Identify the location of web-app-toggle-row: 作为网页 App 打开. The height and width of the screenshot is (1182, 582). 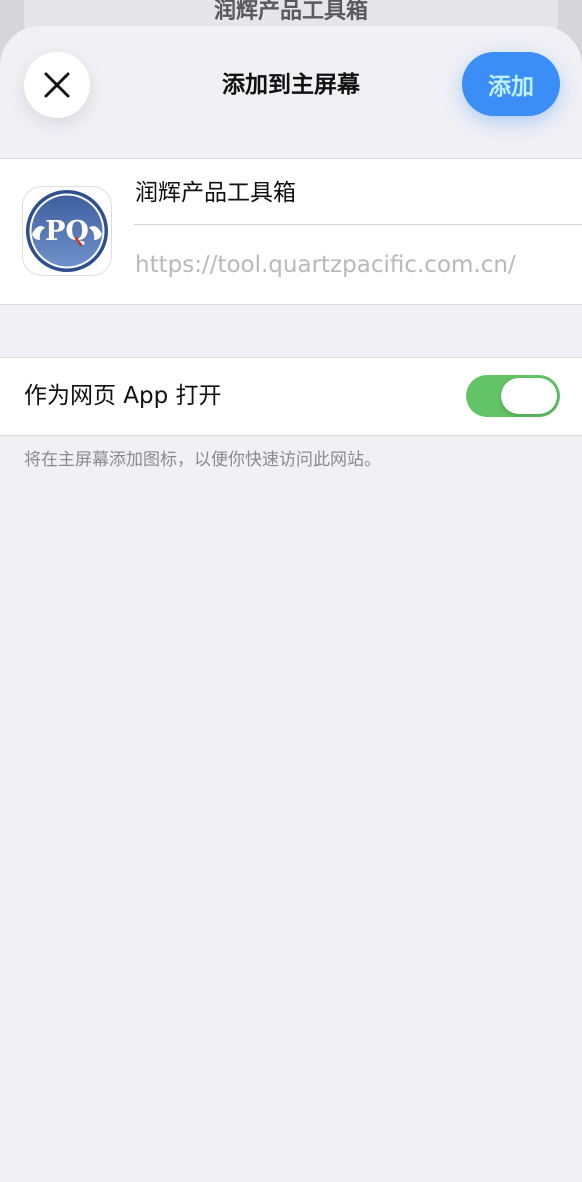
(291, 396).